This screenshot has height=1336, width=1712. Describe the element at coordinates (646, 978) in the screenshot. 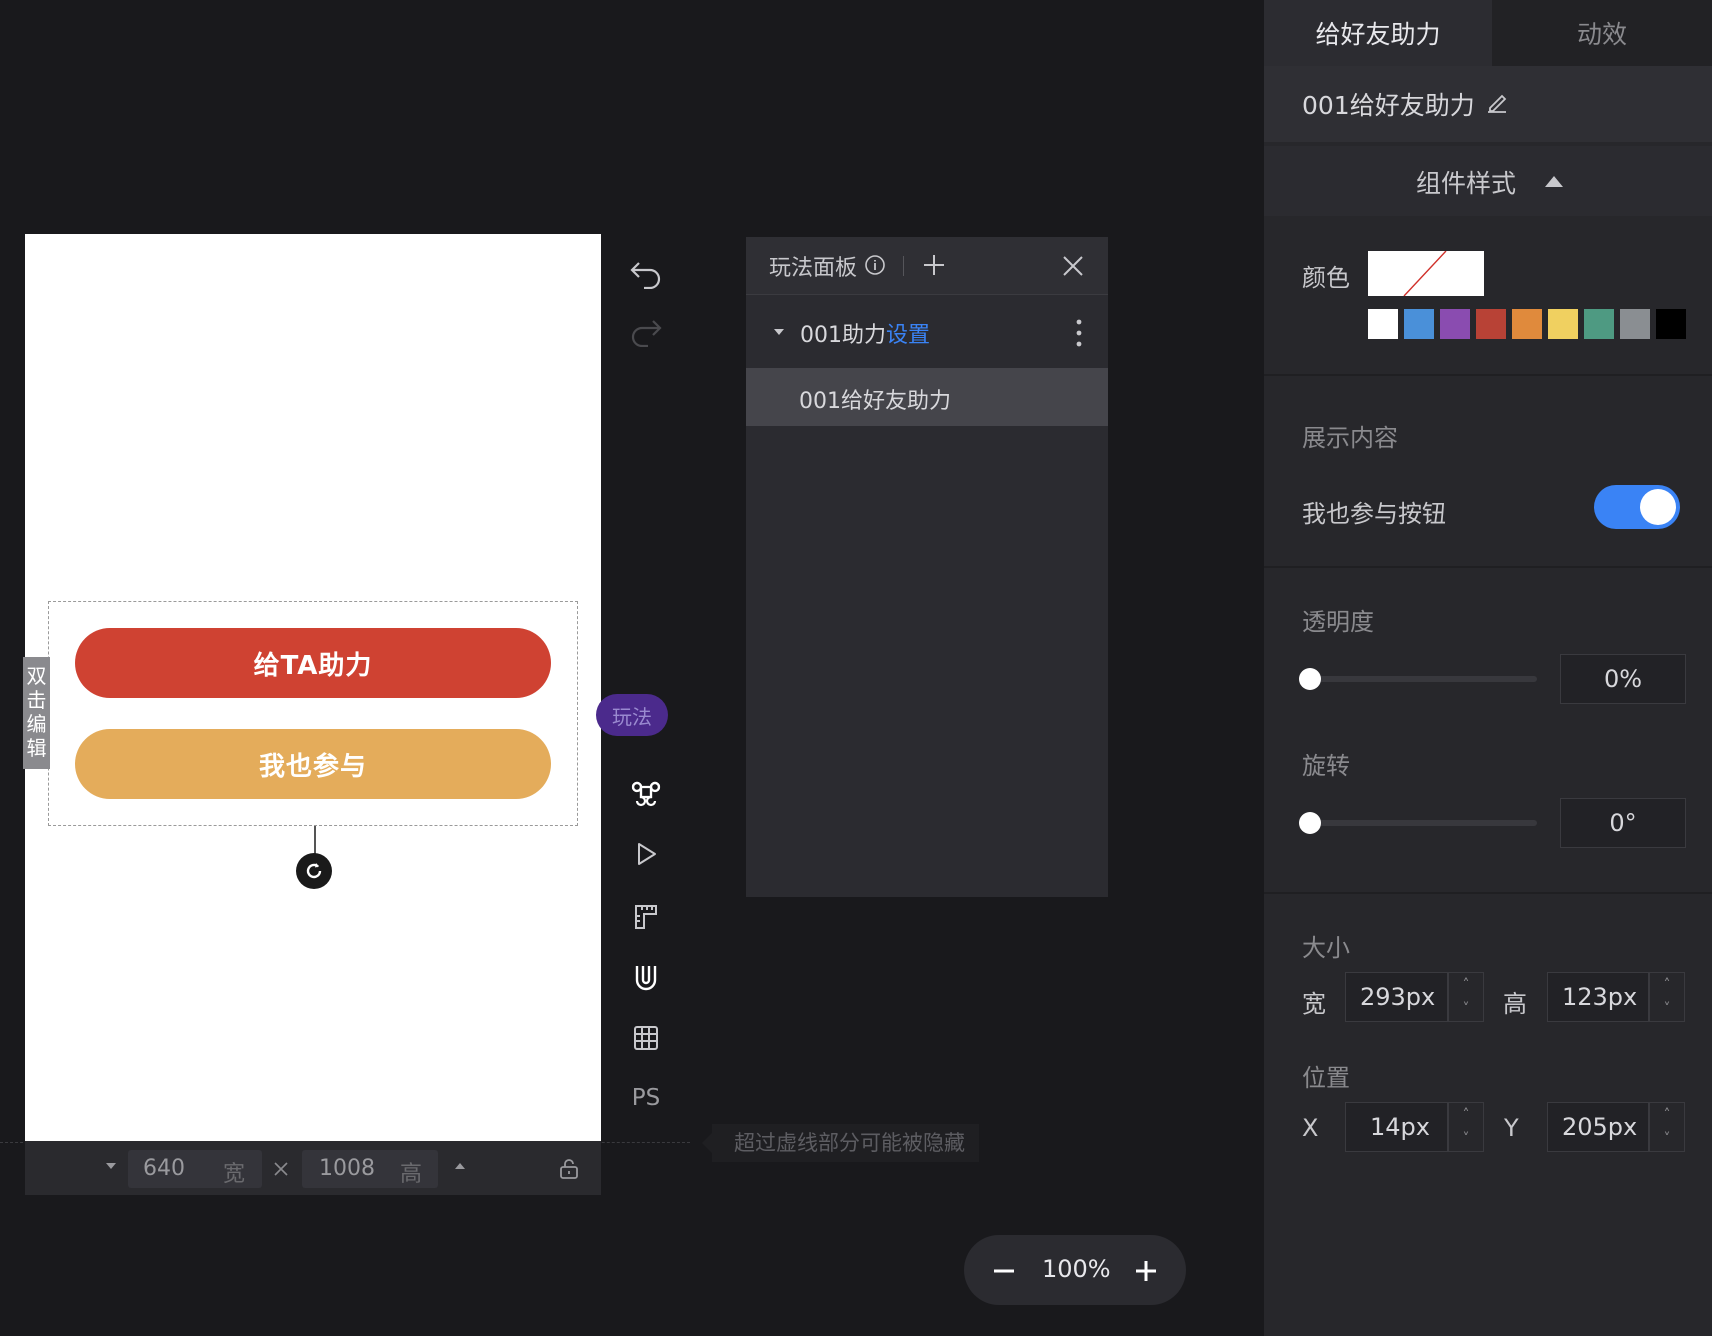

I see `magnet-icon` at that location.